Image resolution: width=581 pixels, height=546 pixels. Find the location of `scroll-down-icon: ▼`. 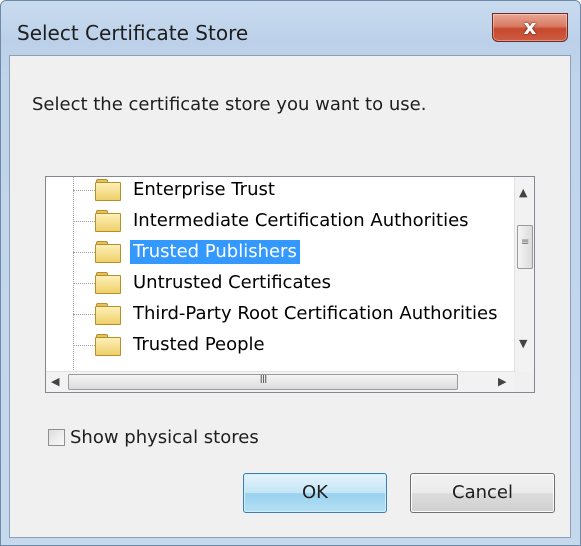

scroll-down-icon: ▼ is located at coordinates (523, 343).